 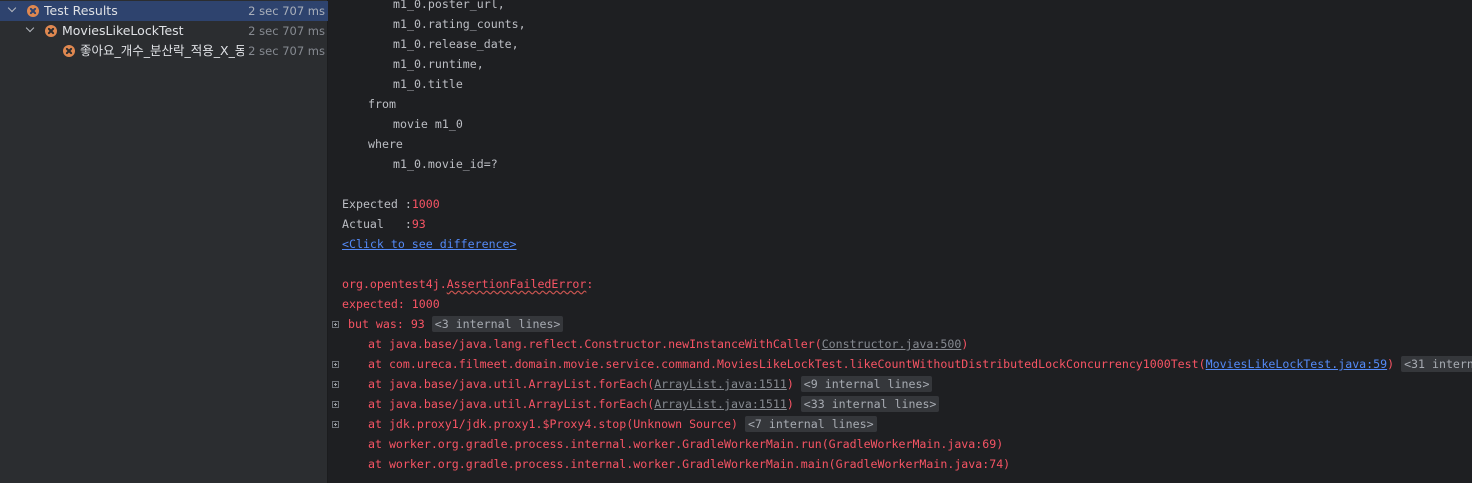 What do you see at coordinates (810, 424) in the screenshot?
I see `internal-lines-fold: <7 internal lines>` at bounding box center [810, 424].